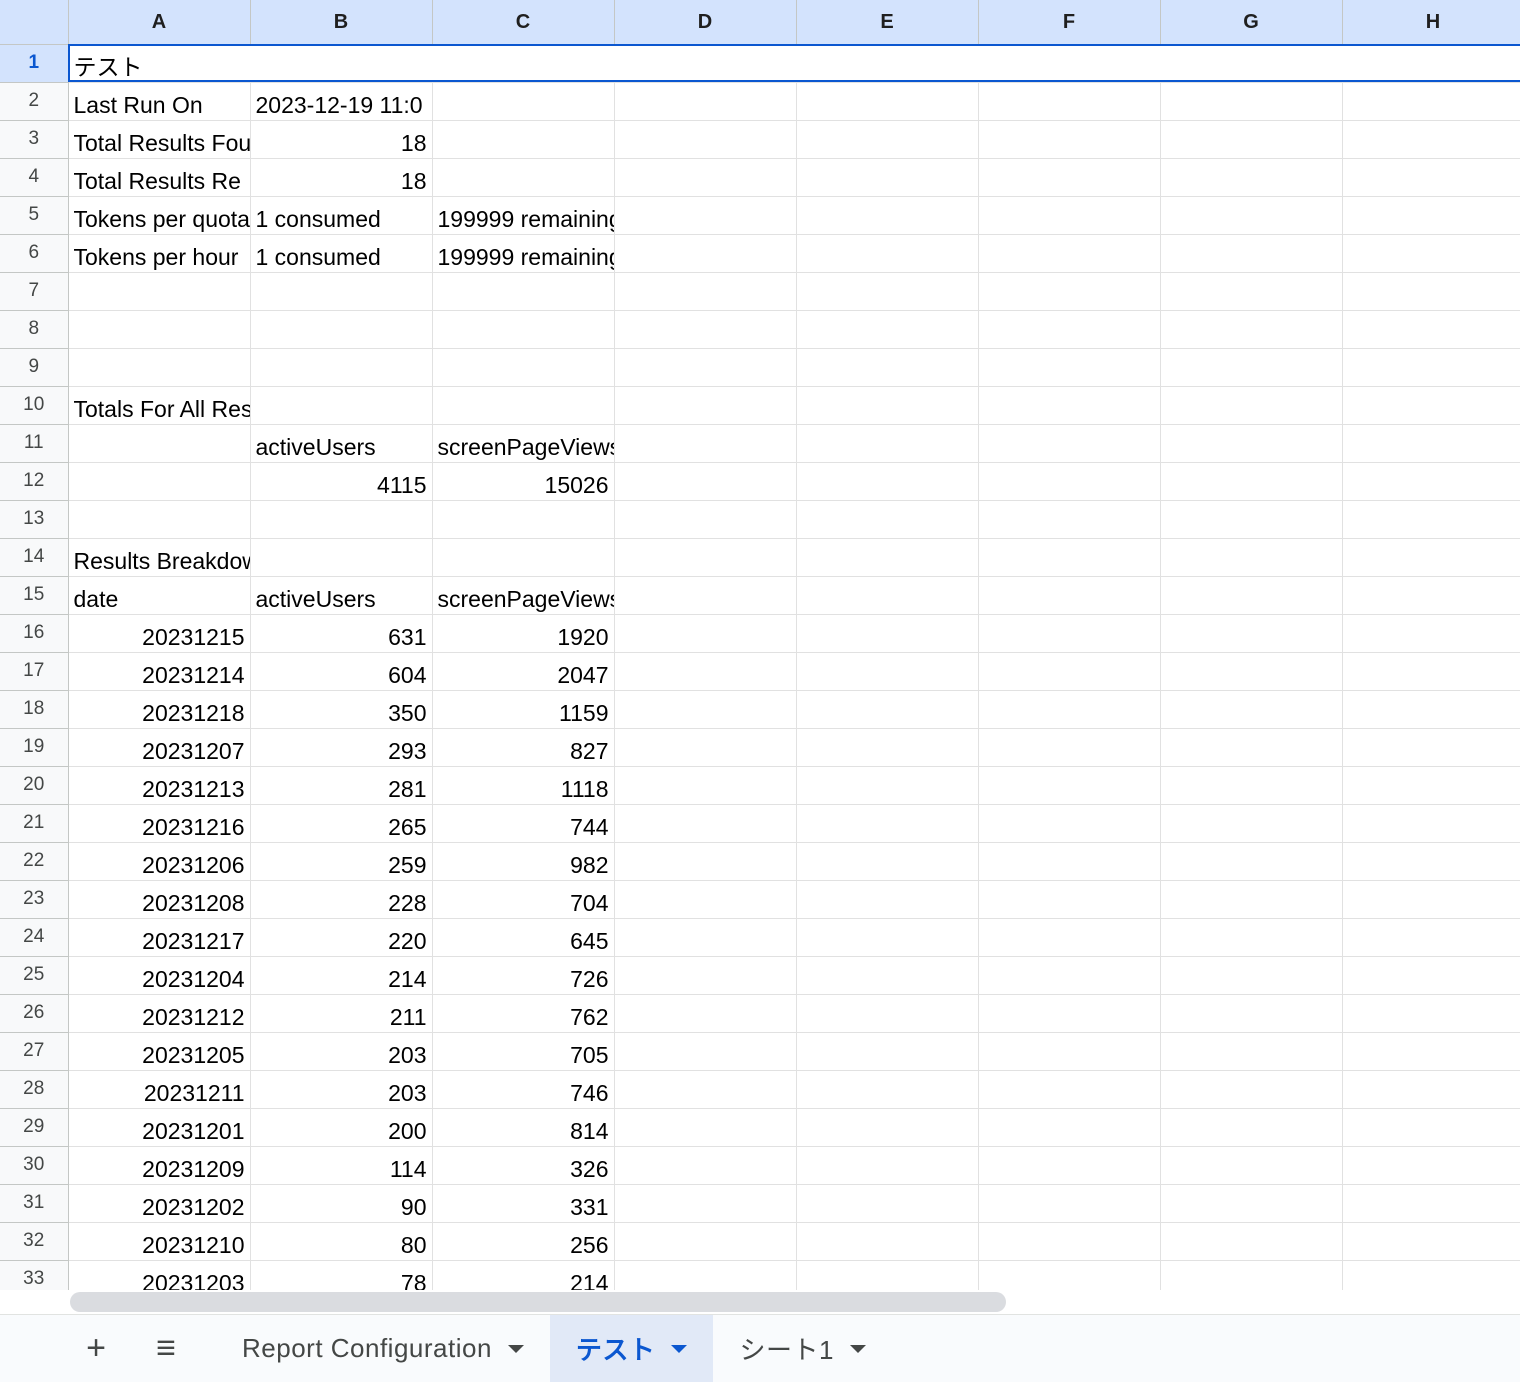  I want to click on cell-f6, so click(1069, 253).